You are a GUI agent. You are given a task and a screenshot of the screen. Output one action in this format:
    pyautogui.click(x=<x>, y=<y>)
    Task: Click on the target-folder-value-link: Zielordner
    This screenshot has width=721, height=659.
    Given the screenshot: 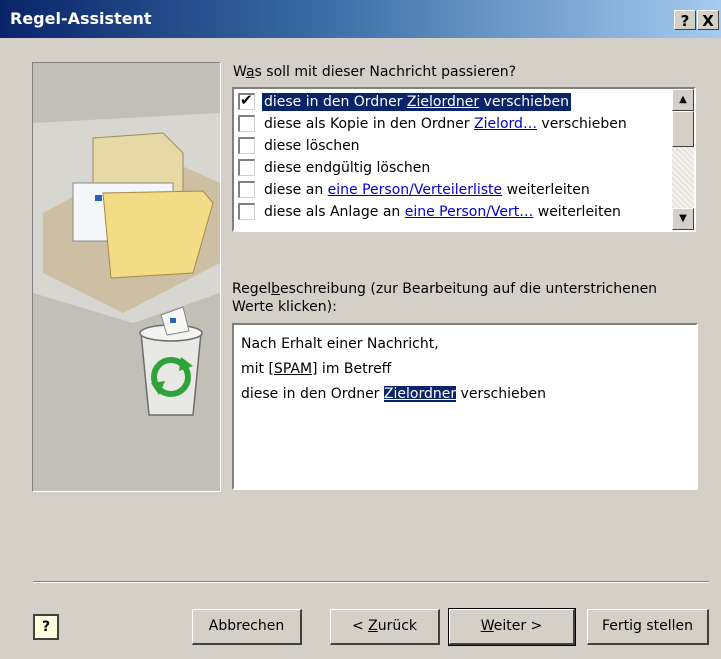 What is the action you would take?
    pyautogui.click(x=420, y=394)
    